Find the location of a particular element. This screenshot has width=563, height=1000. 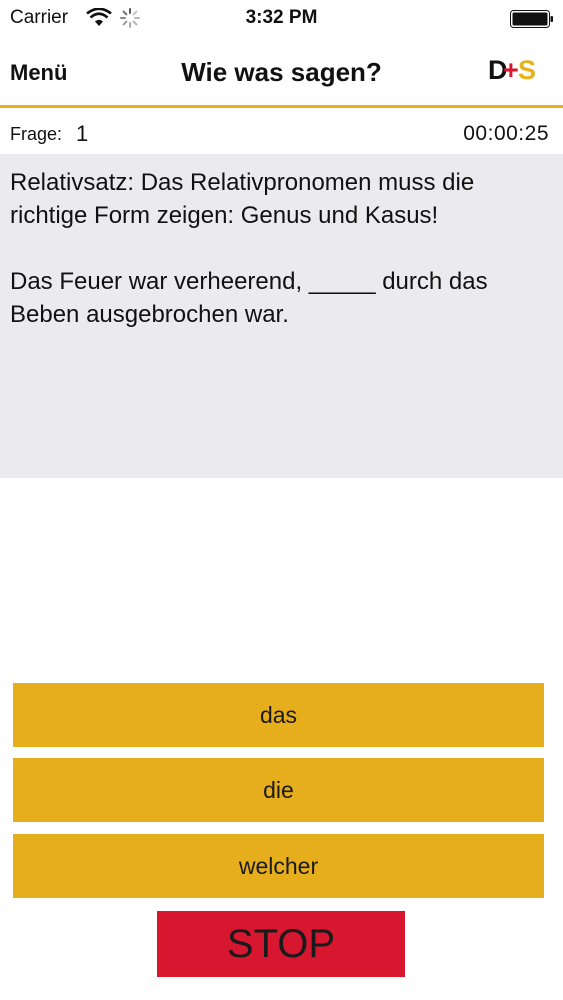

status-time: 3:32 PM is located at coordinates (281, 17).